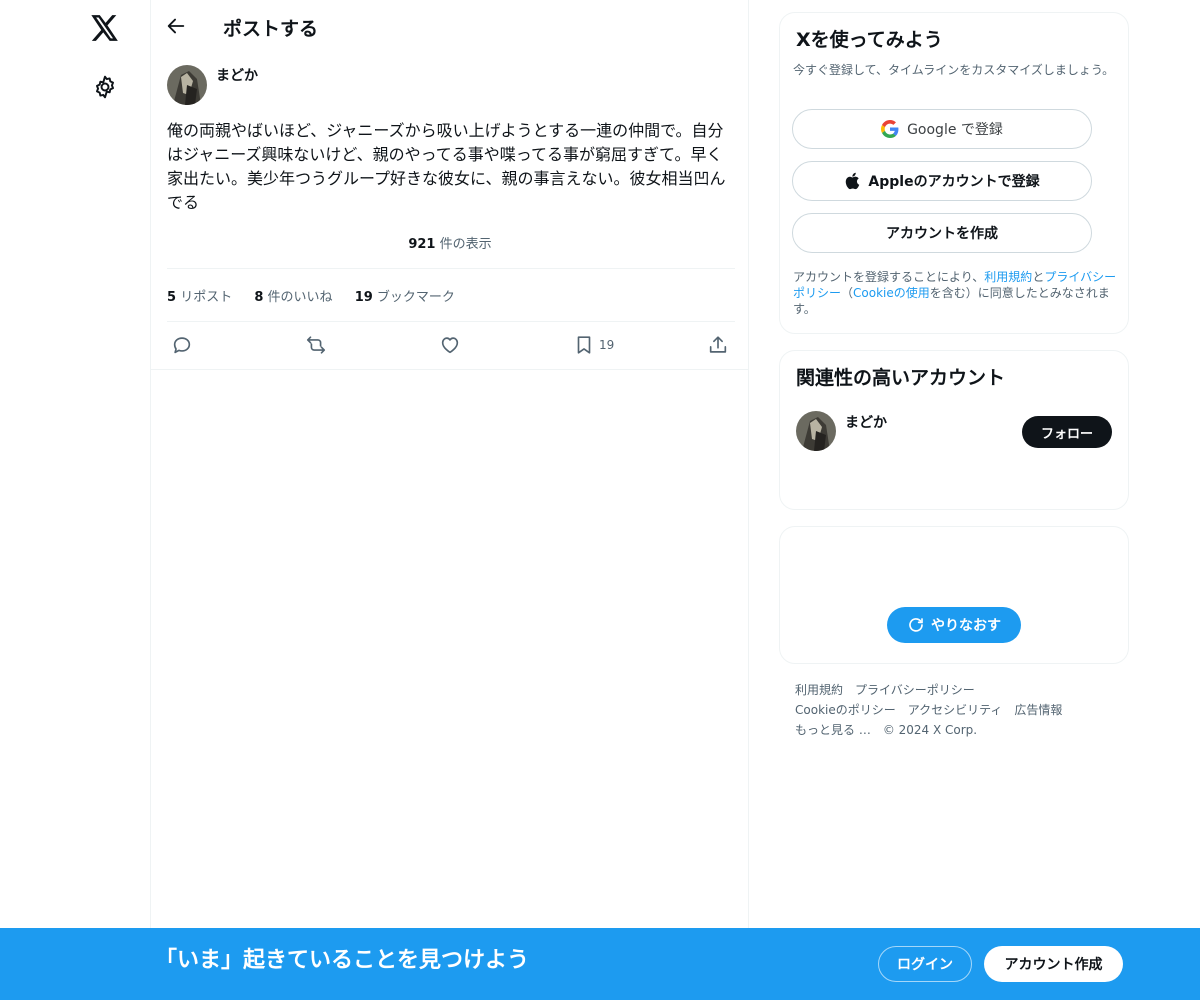 The image size is (1200, 1000). I want to click on view-count-label: 件の表示, so click(465, 244).